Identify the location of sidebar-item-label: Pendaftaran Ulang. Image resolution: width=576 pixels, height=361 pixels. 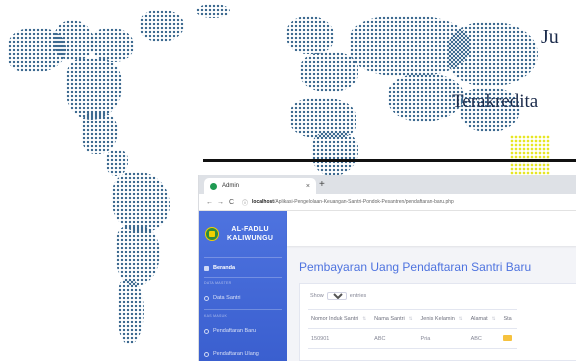
(236, 354).